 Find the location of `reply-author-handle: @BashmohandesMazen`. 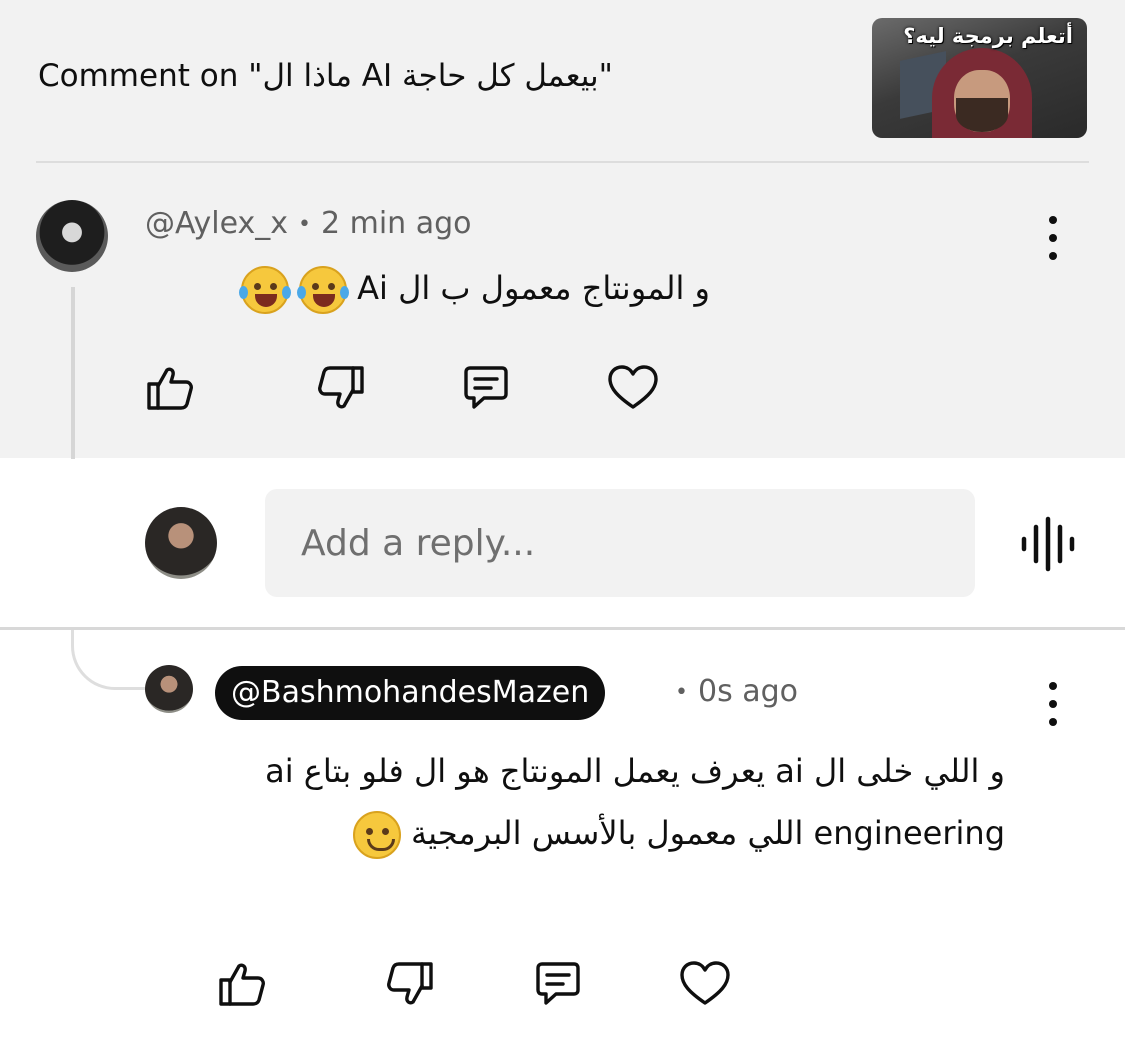

reply-author-handle: @BashmohandesMazen is located at coordinates (410, 693).